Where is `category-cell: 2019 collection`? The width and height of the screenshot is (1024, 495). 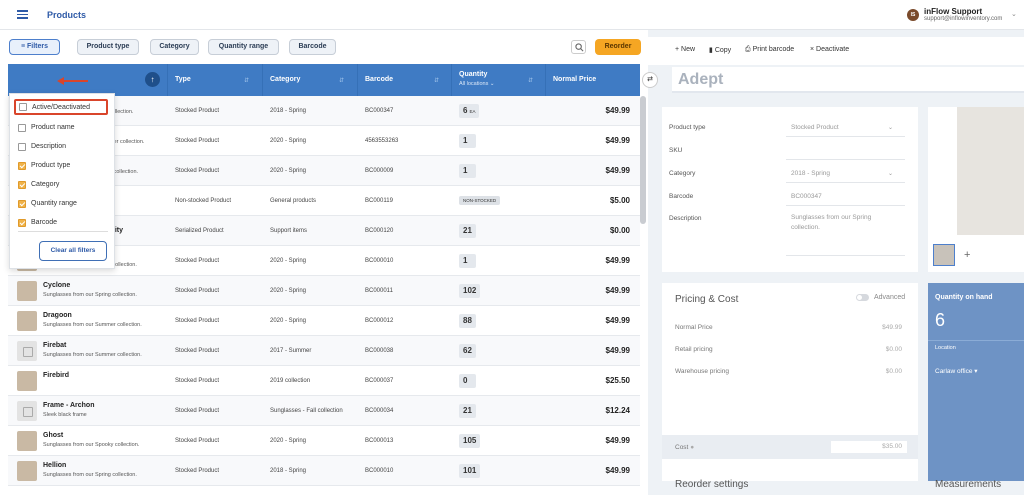
category-cell: 2019 collection is located at coordinates (290, 381).